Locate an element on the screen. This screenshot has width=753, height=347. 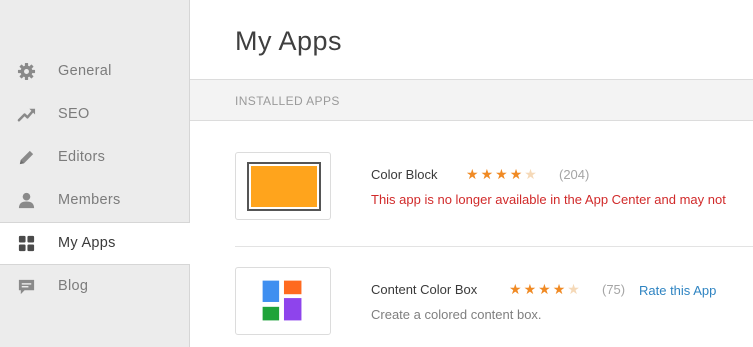
rating-count: (75) is located at coordinates (614, 289).